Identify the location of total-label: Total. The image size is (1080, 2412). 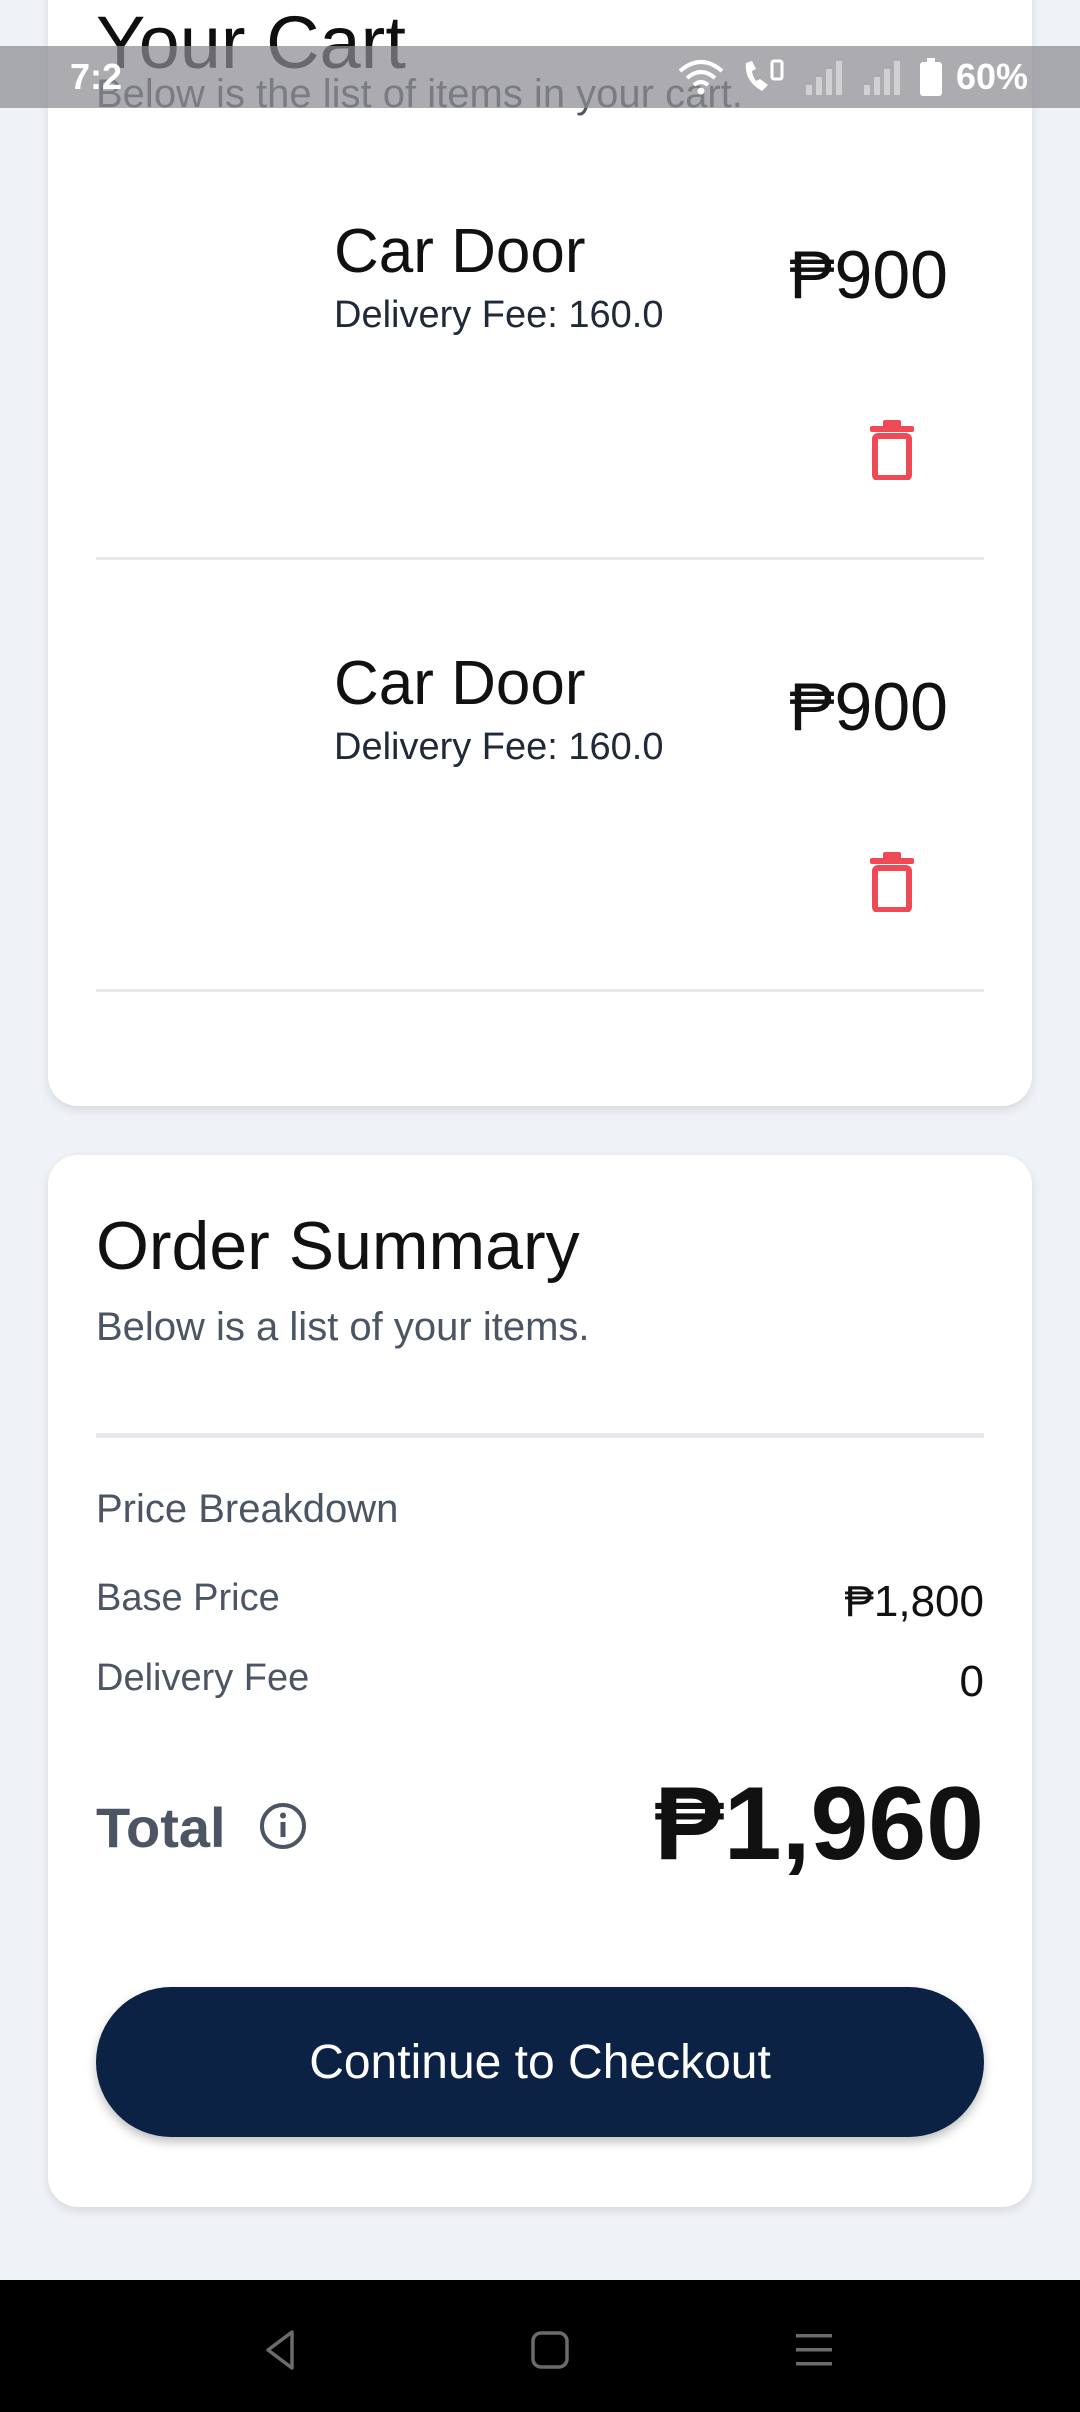
(161, 1827).